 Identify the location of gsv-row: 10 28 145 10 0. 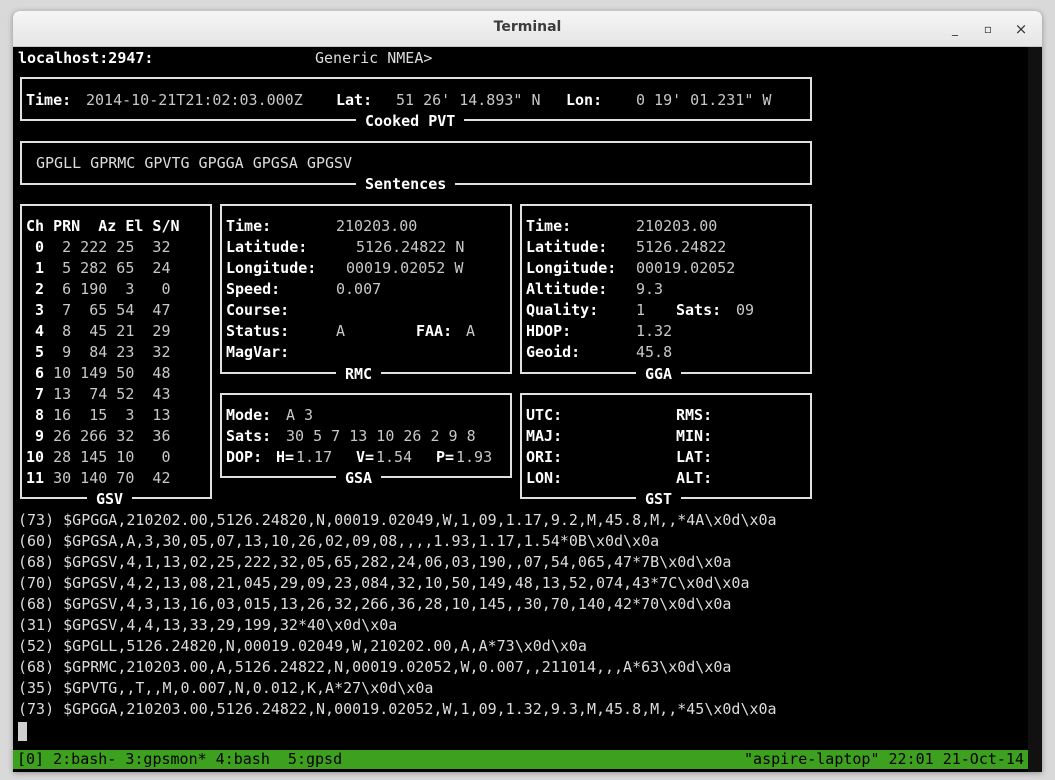
(98, 457).